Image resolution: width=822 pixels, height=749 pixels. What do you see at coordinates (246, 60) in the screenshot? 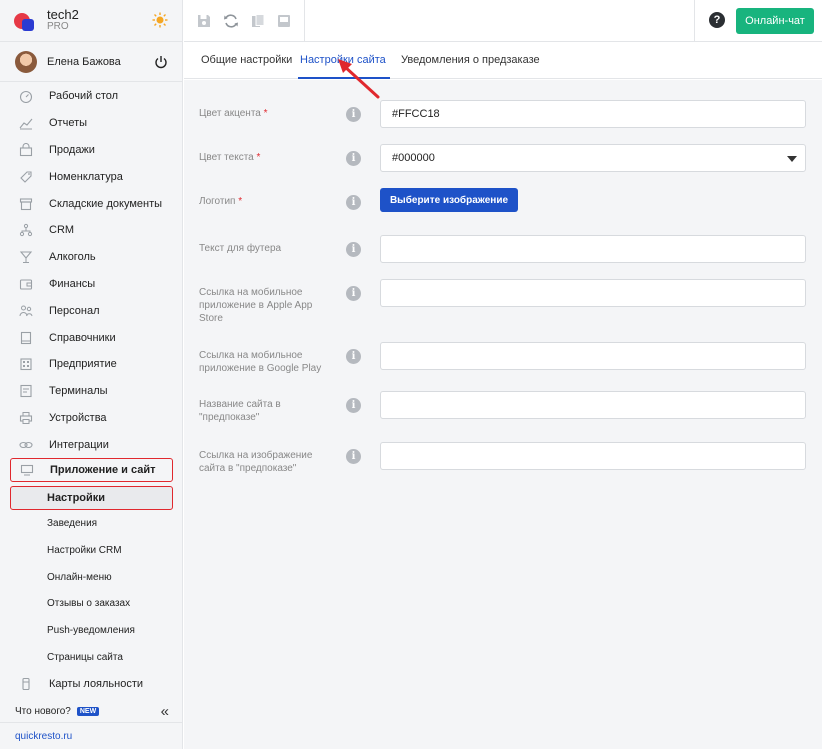
I see `tab-general-settings: Общие настройки` at bounding box center [246, 60].